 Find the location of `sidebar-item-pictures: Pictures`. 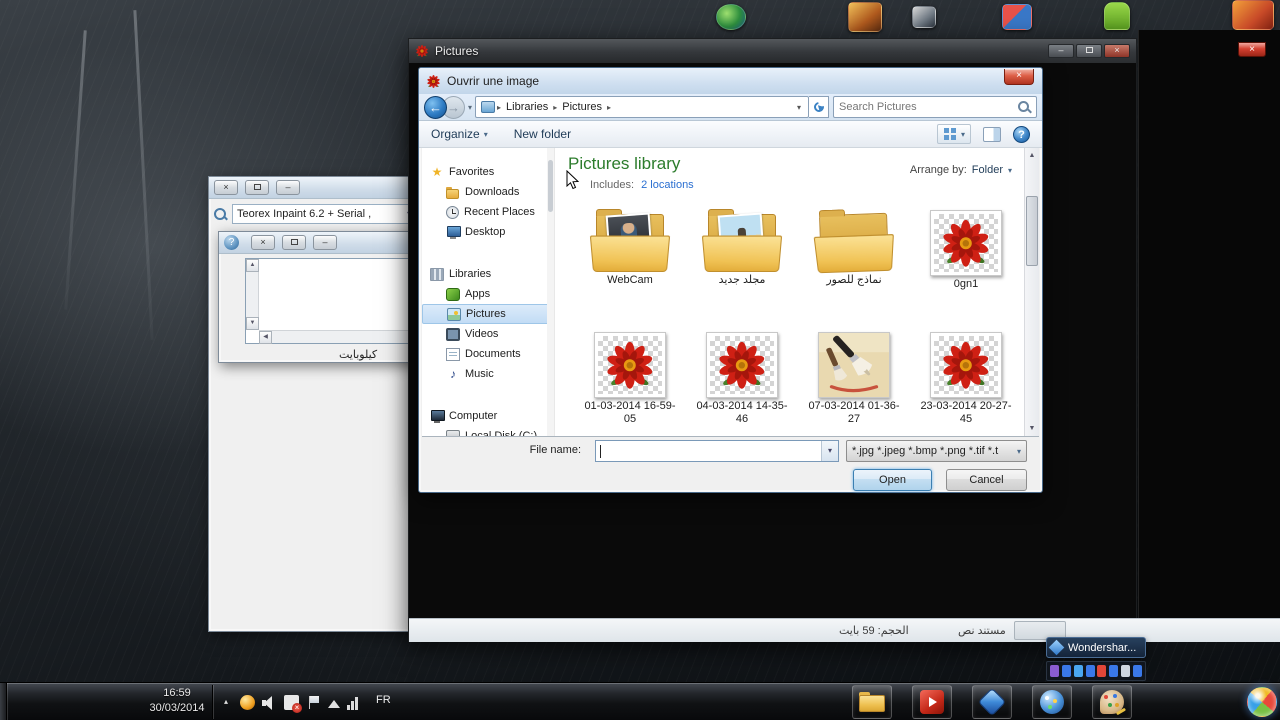

sidebar-item-pictures: Pictures is located at coordinates (485, 314).